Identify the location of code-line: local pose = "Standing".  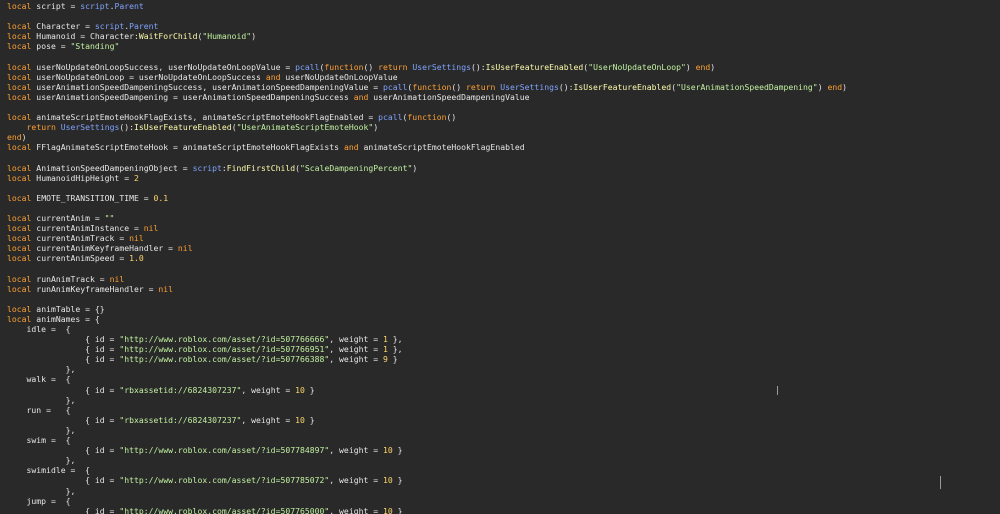
(499, 46).